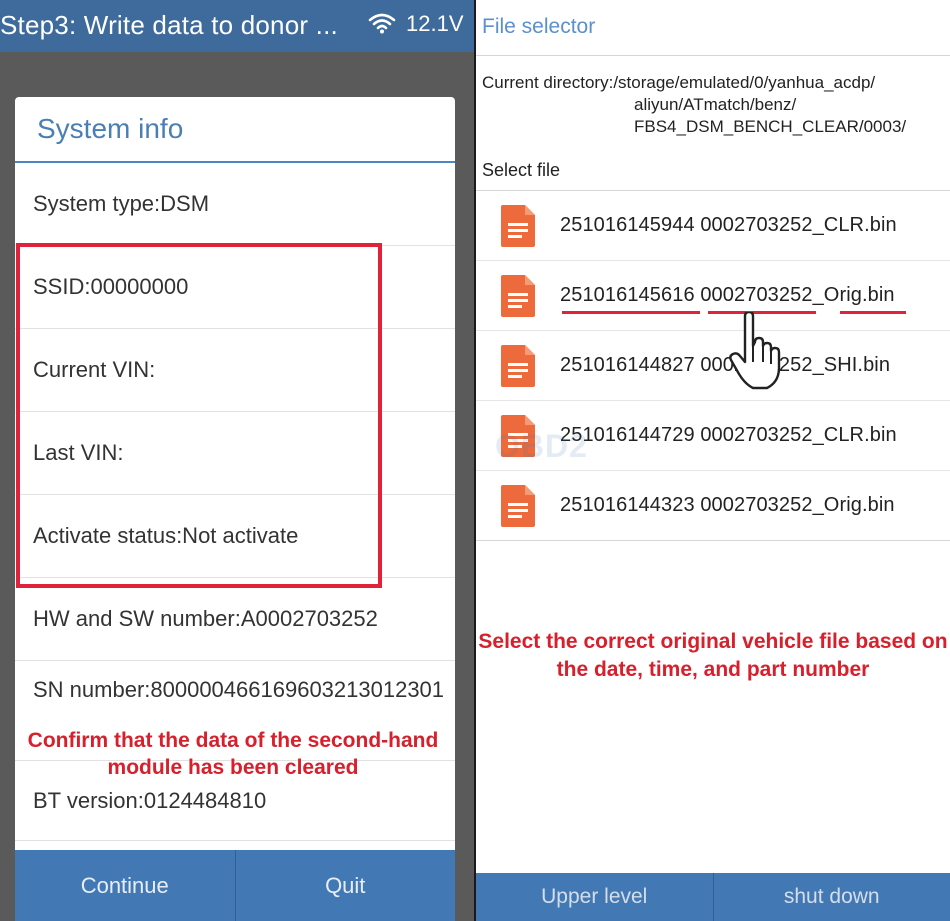 The height and width of the screenshot is (921, 950). I want to click on upper-level-button: Upper level, so click(594, 897).